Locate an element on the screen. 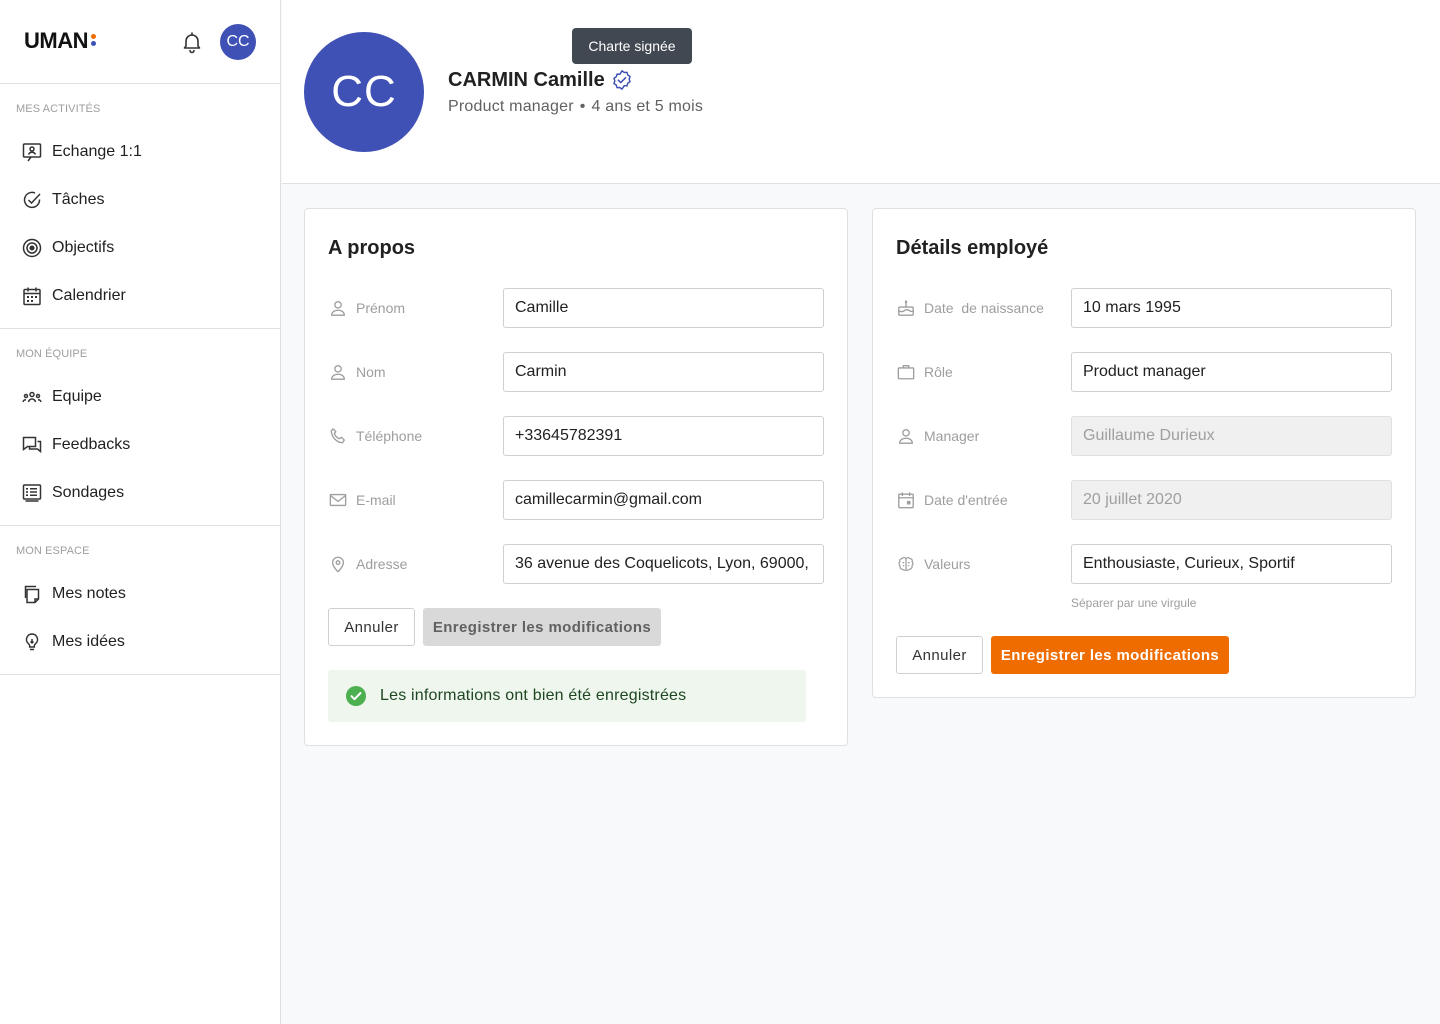 The height and width of the screenshot is (1024, 1440). role-input is located at coordinates (1231, 372).